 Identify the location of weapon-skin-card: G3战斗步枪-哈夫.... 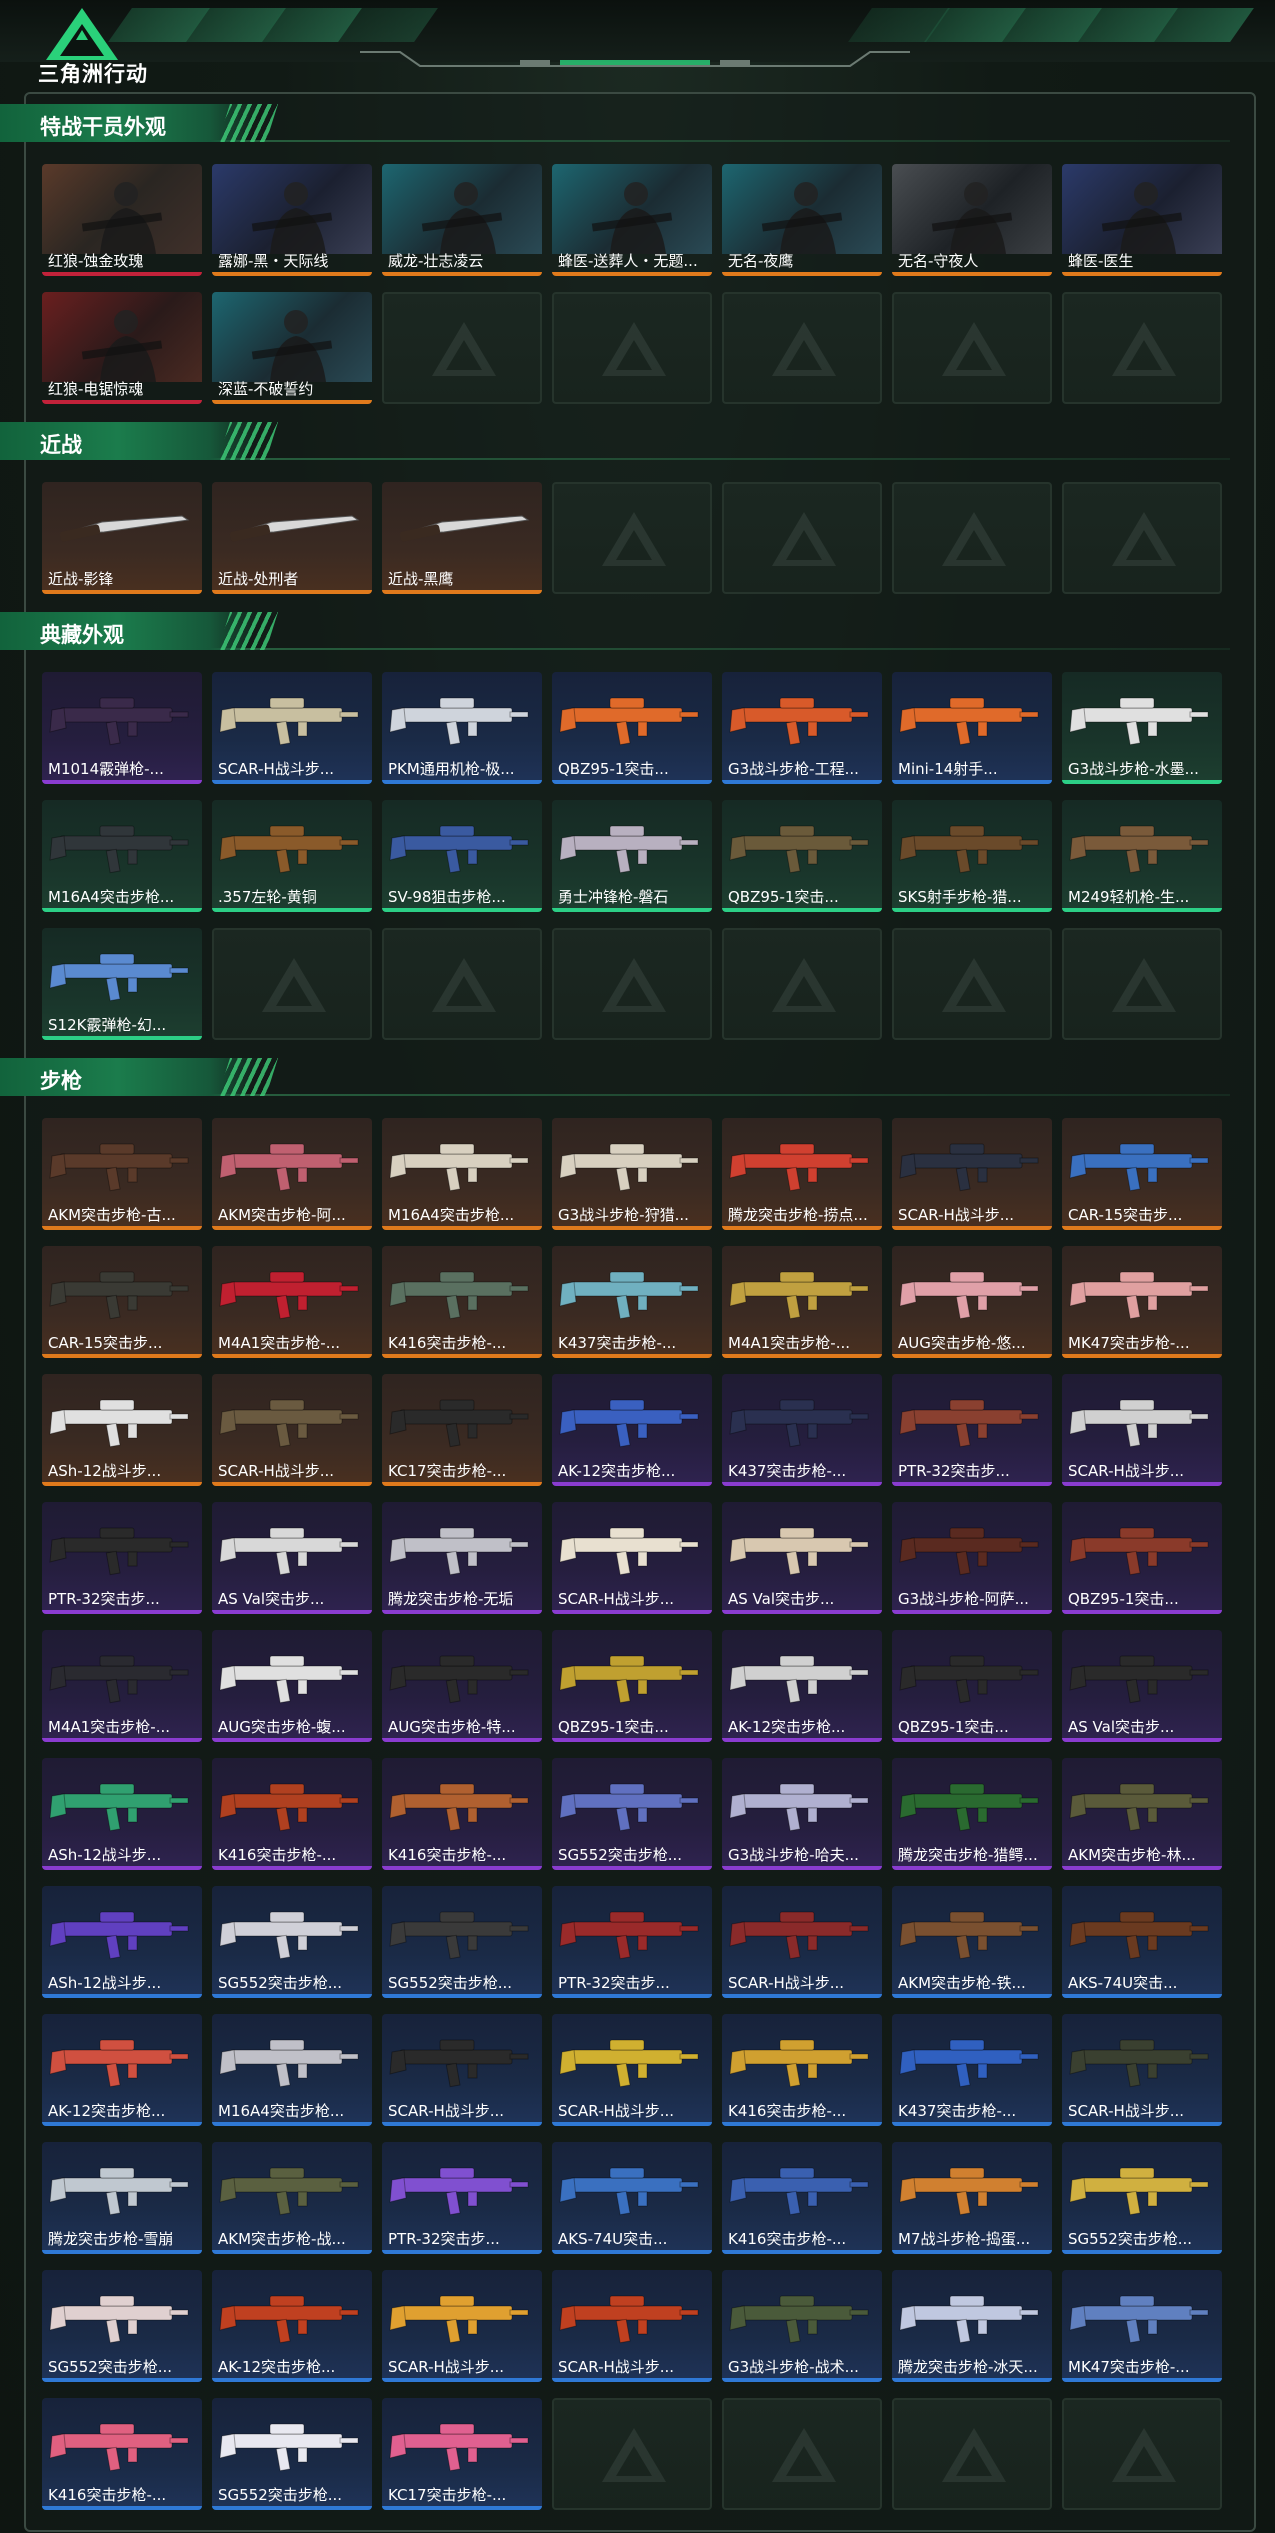
(802, 1814).